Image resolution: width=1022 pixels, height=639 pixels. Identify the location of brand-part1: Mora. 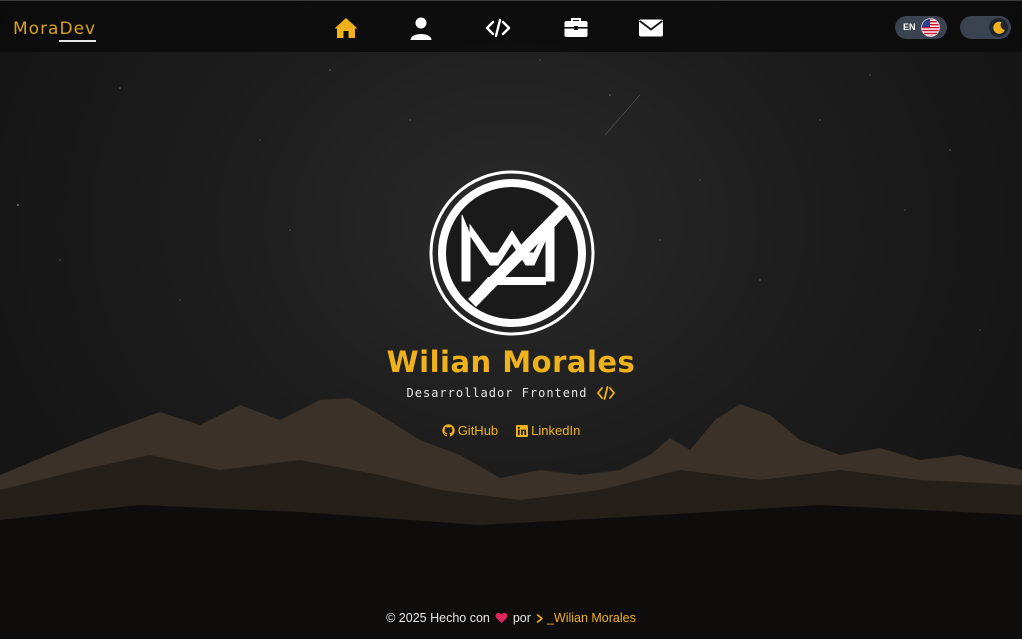
(36, 29).